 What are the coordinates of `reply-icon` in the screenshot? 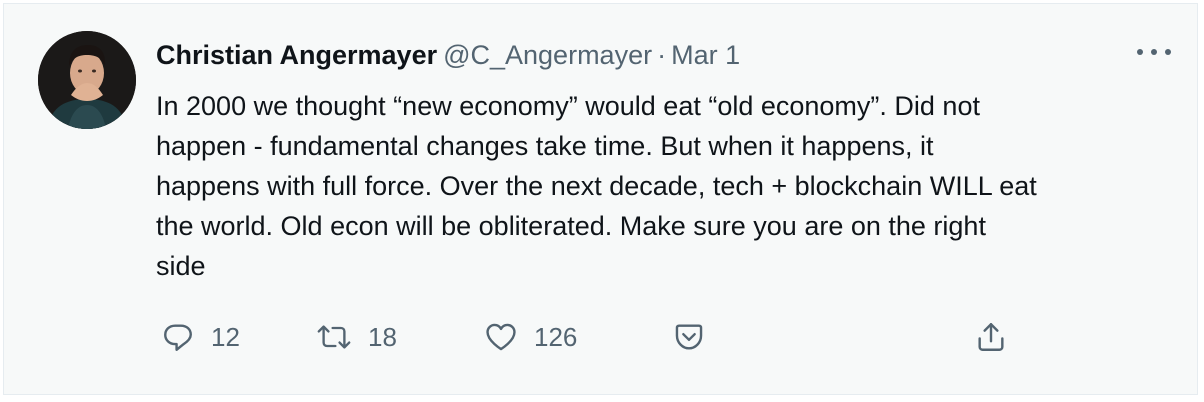 It's located at (178, 337).